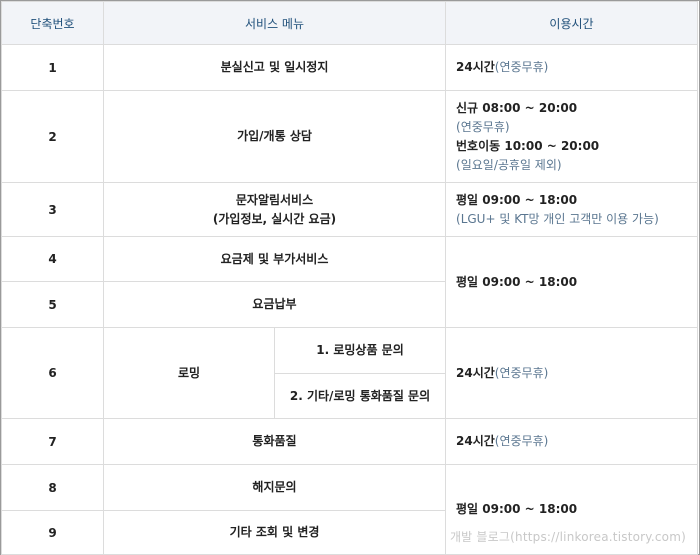 The image size is (700, 555). I want to click on row-number: 6, so click(52, 373).